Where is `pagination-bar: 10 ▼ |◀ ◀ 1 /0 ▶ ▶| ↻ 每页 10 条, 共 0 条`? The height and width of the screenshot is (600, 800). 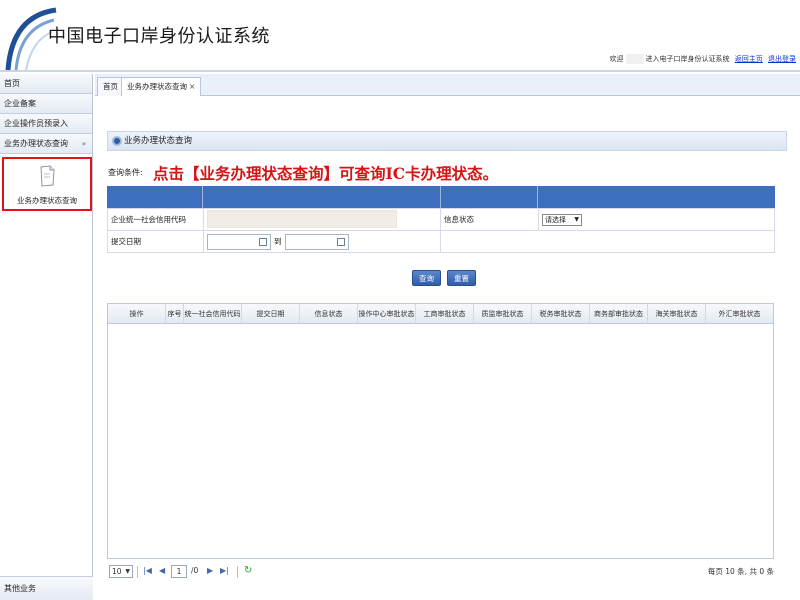
pagination-bar: 10 ▼ |◀ ◀ 1 /0 ▶ ▶| ↻ 每页 10 条, 共 0 条 is located at coordinates (440, 573).